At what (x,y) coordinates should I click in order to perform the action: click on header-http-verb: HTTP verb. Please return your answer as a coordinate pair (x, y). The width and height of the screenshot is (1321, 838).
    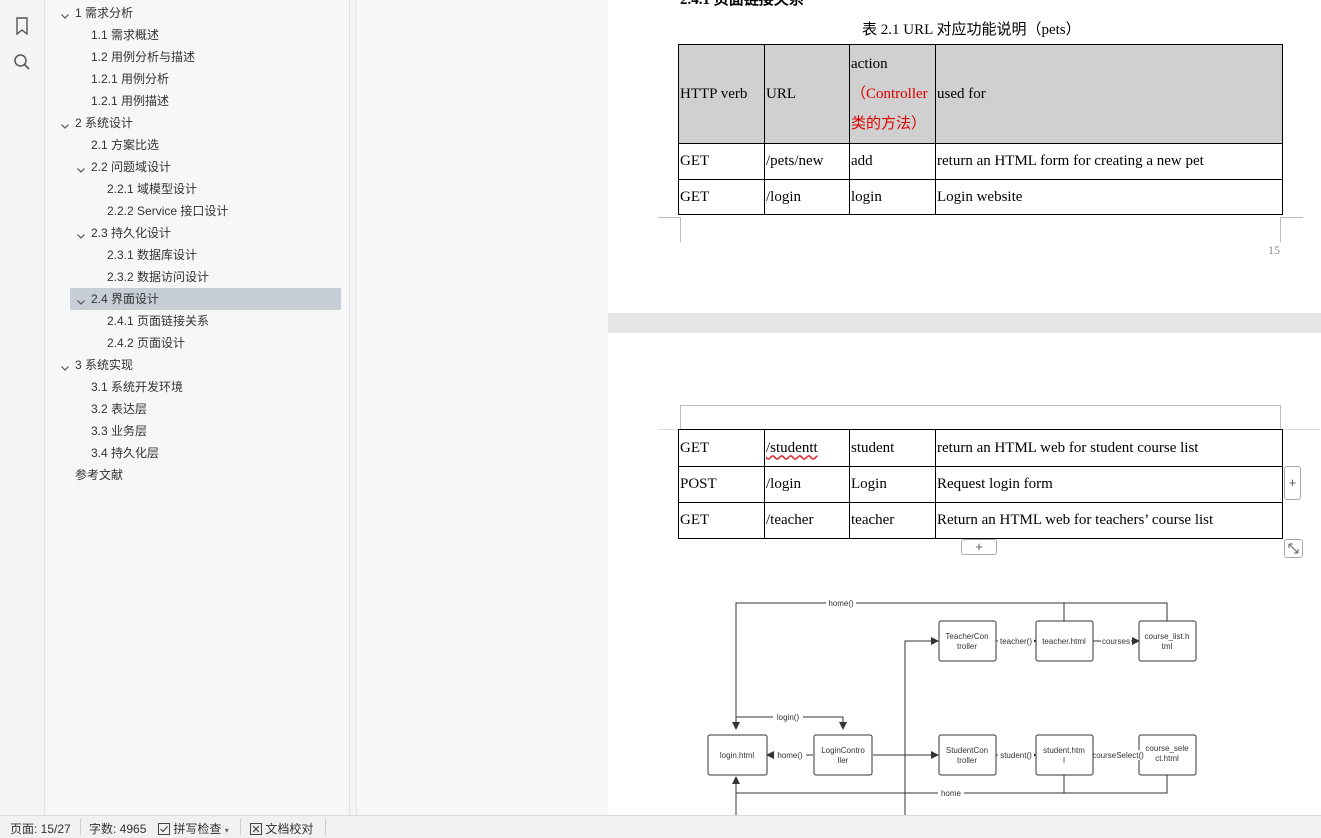
    Looking at the image, I should click on (721, 94).